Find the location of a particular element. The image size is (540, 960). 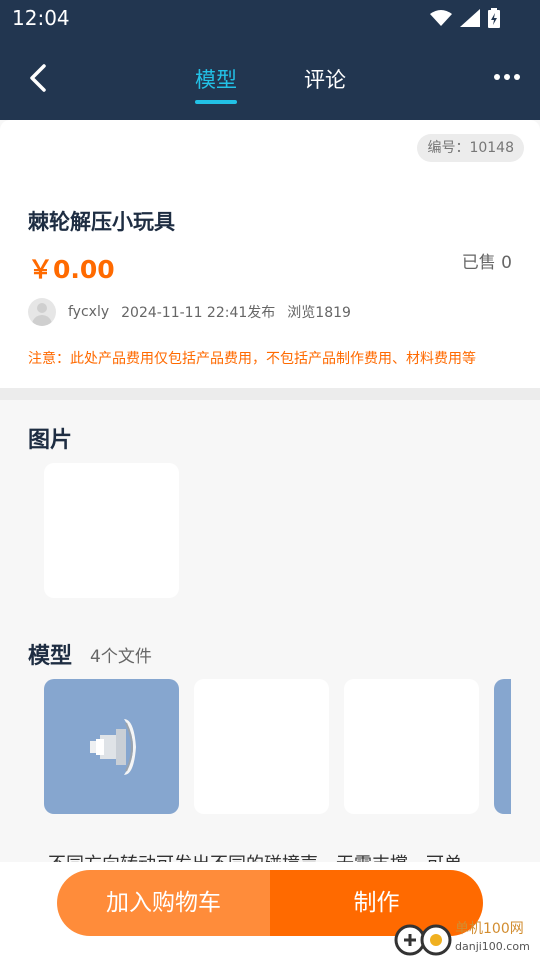

back-button is located at coordinates (40, 78).